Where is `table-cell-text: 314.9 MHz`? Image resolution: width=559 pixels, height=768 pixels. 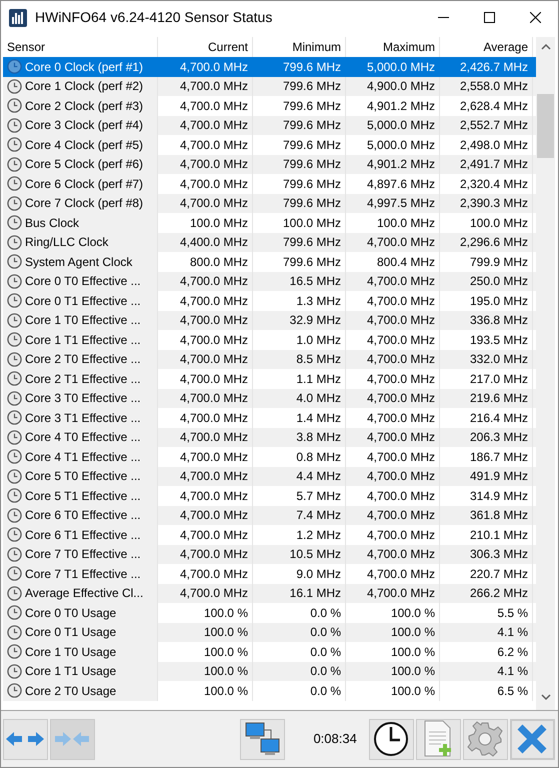
table-cell-text: 314.9 MHz is located at coordinates (499, 496).